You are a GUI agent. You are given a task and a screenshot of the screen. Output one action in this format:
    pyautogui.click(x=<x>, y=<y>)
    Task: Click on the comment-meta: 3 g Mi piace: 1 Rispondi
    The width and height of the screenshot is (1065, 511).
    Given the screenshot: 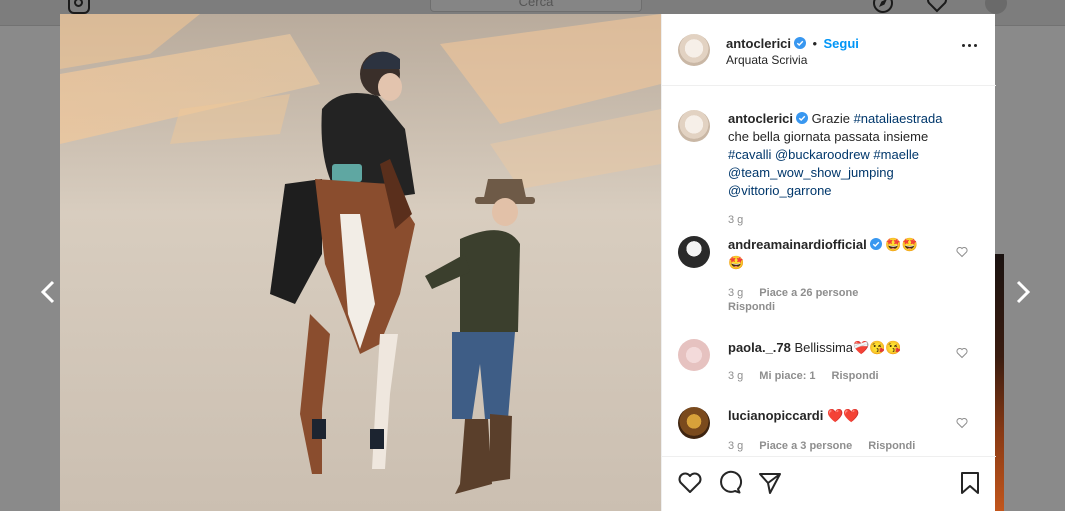 What is the action you would take?
    pyautogui.click(x=848, y=376)
    